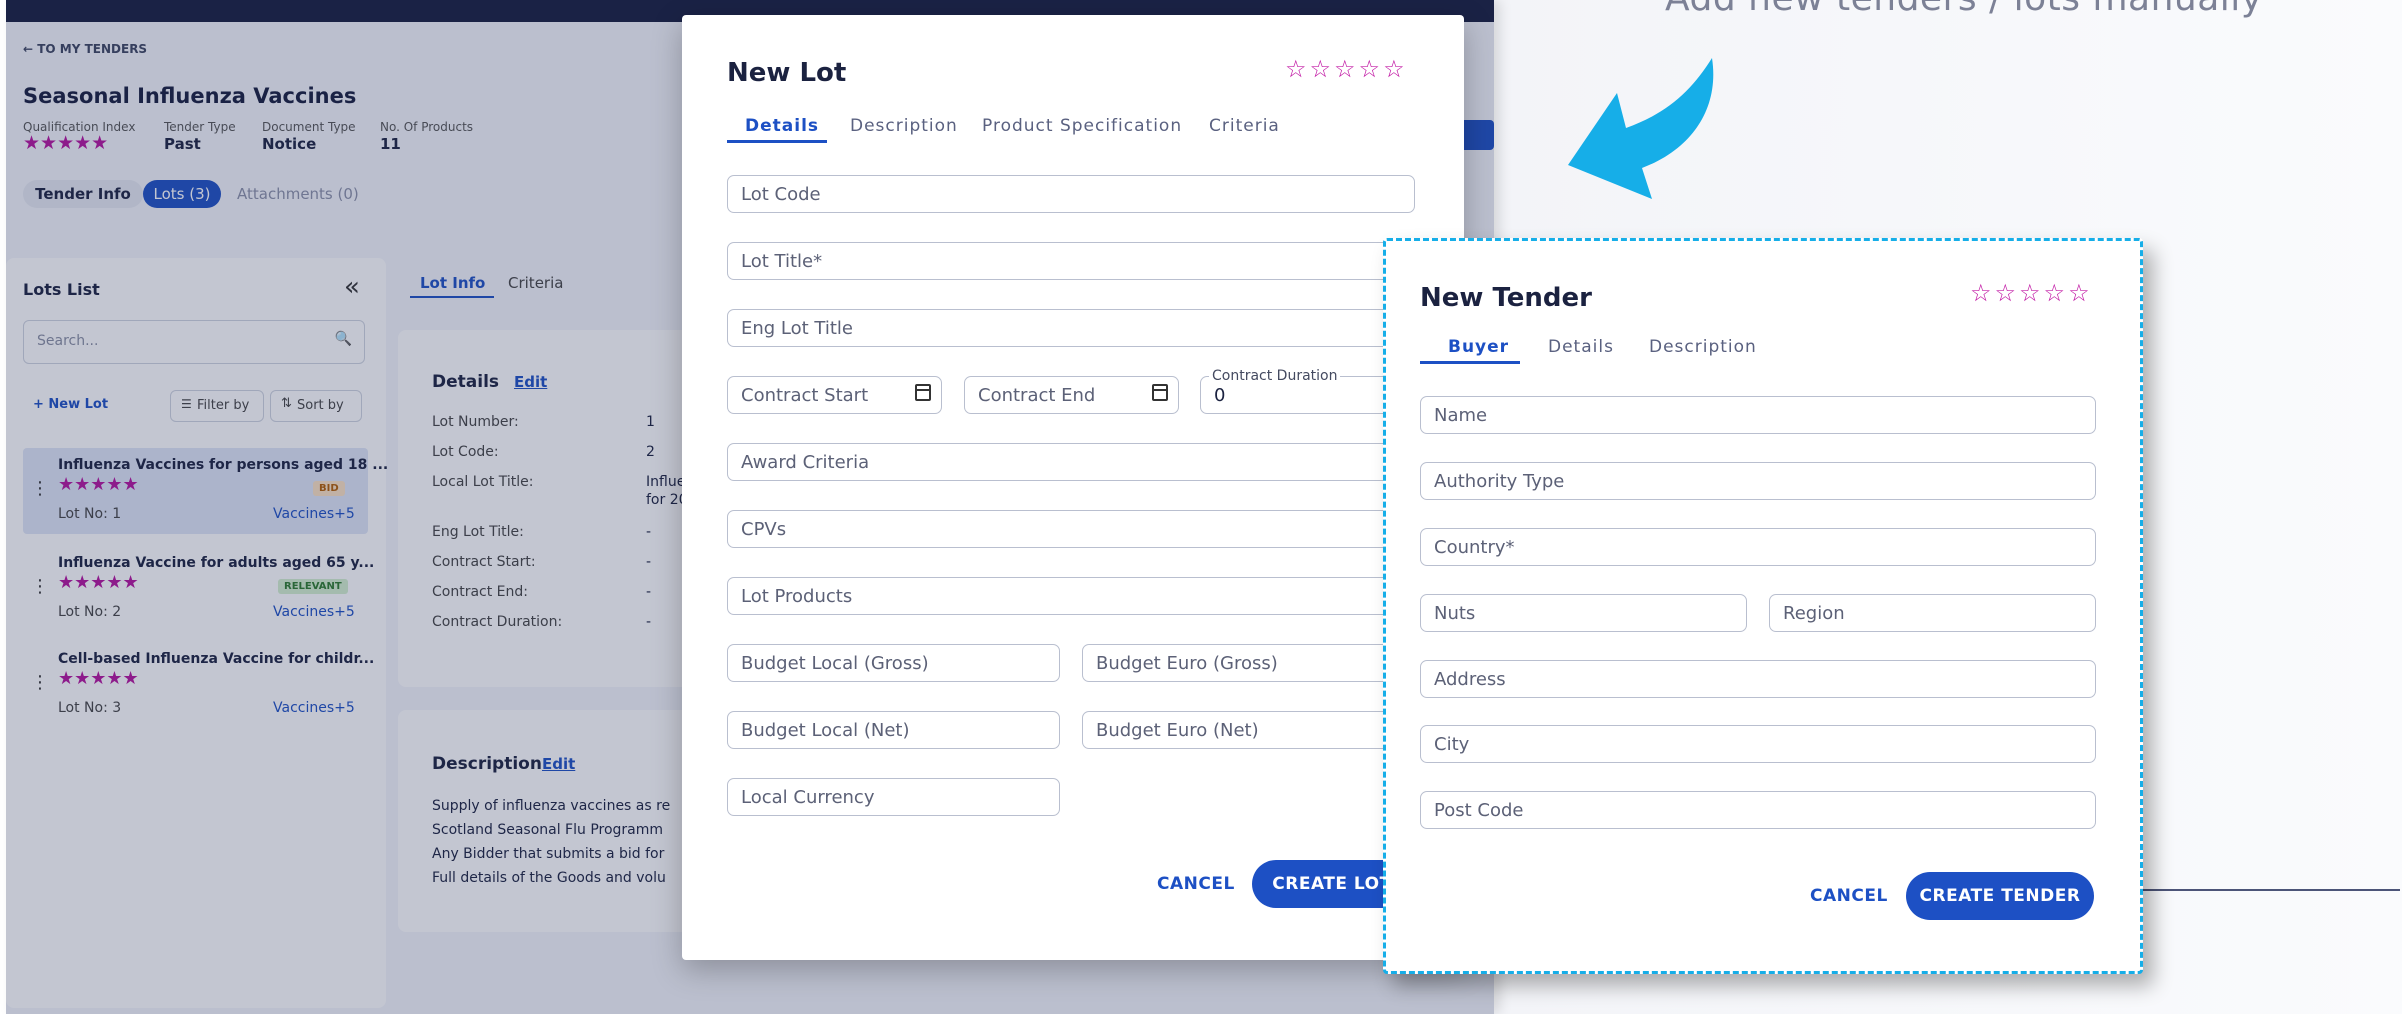 The height and width of the screenshot is (1014, 2402). Describe the element at coordinates (2270, 890) in the screenshot. I see `connector-line` at that location.